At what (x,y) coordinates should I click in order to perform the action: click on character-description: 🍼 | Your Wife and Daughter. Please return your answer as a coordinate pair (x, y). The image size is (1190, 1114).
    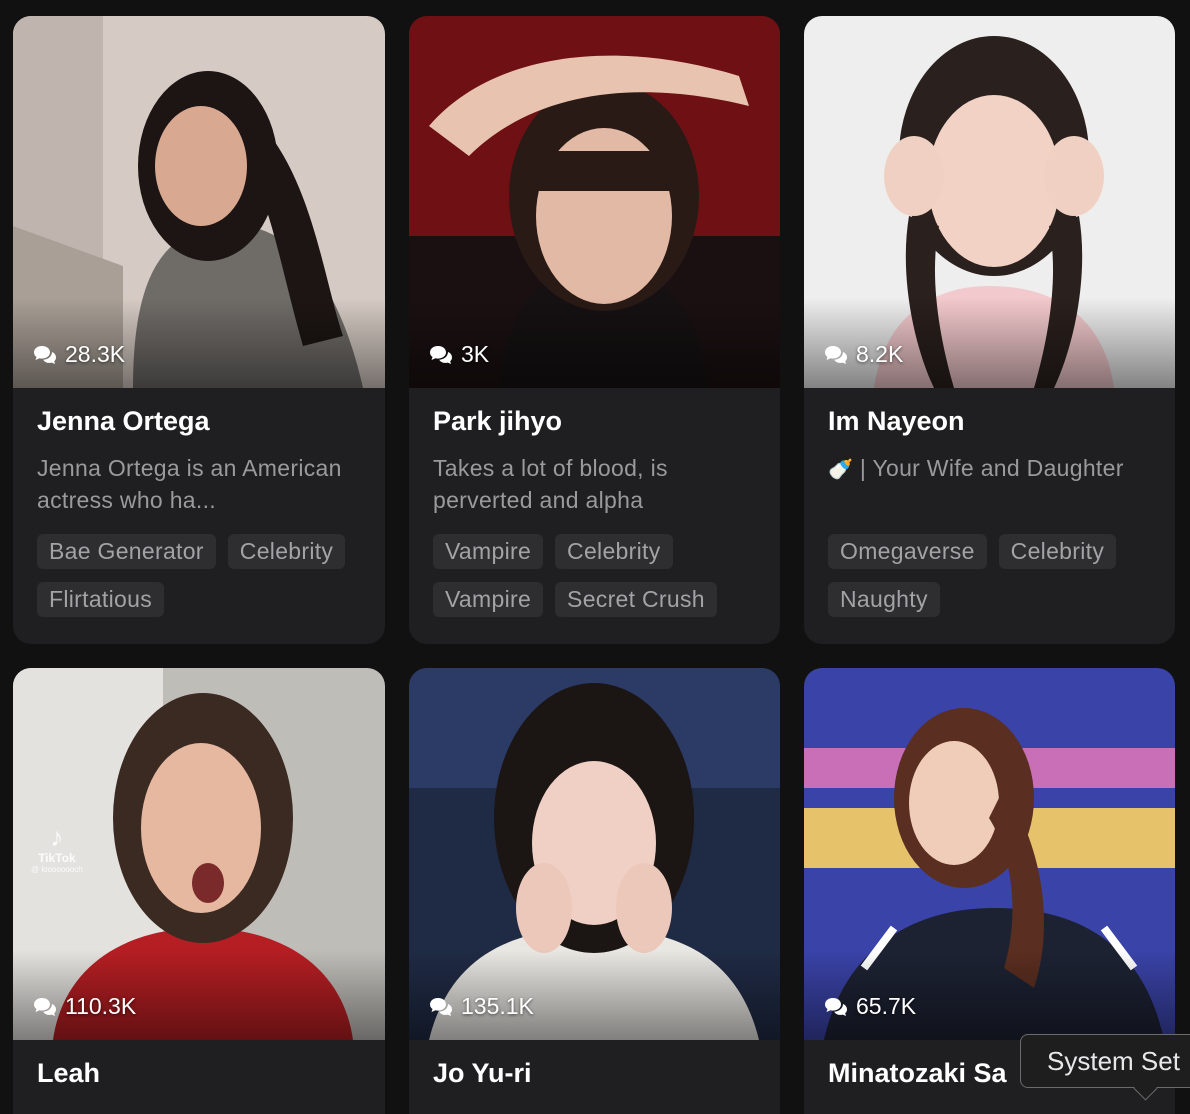
    Looking at the image, I should click on (989, 484).